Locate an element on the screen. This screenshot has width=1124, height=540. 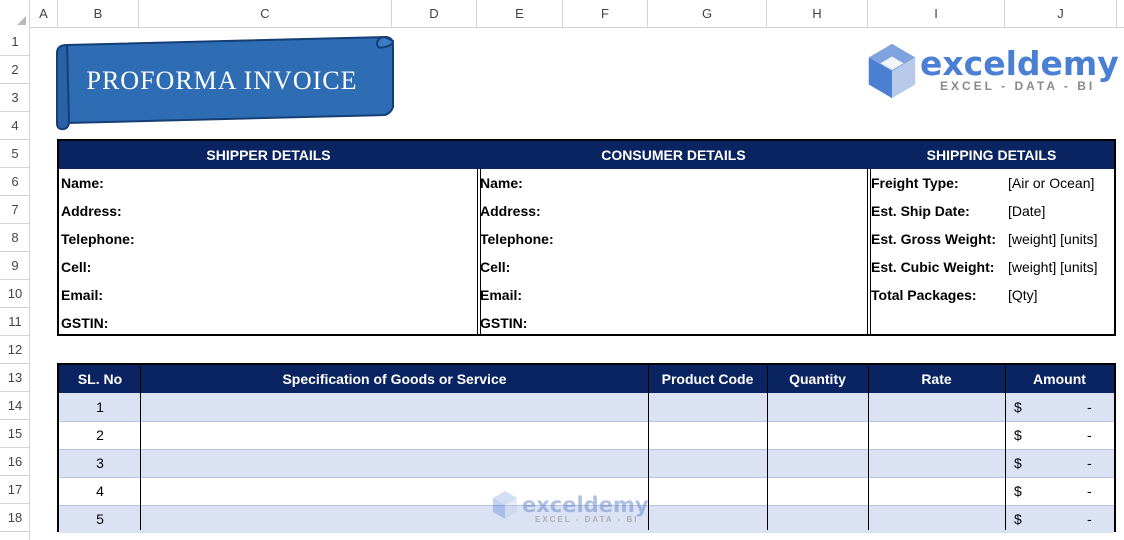
row-header-8: 8 is located at coordinates (15, 238).